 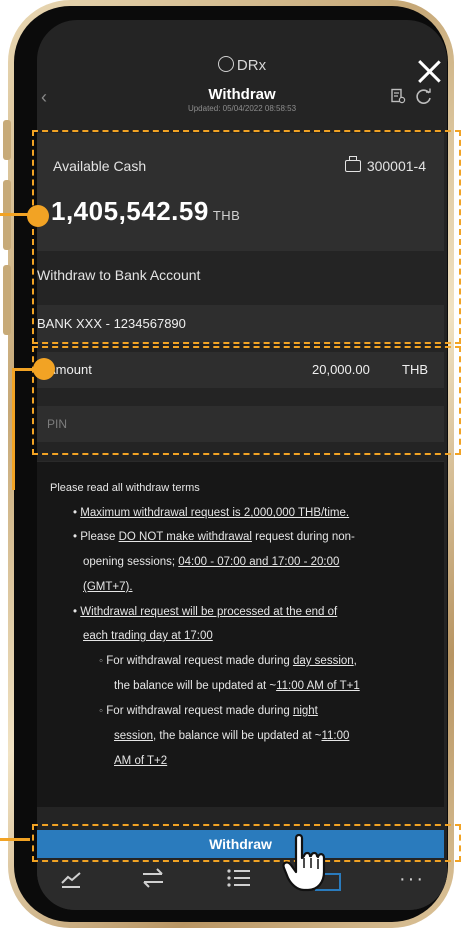 What do you see at coordinates (242, 94) in the screenshot?
I see `page-title: Withdraw` at bounding box center [242, 94].